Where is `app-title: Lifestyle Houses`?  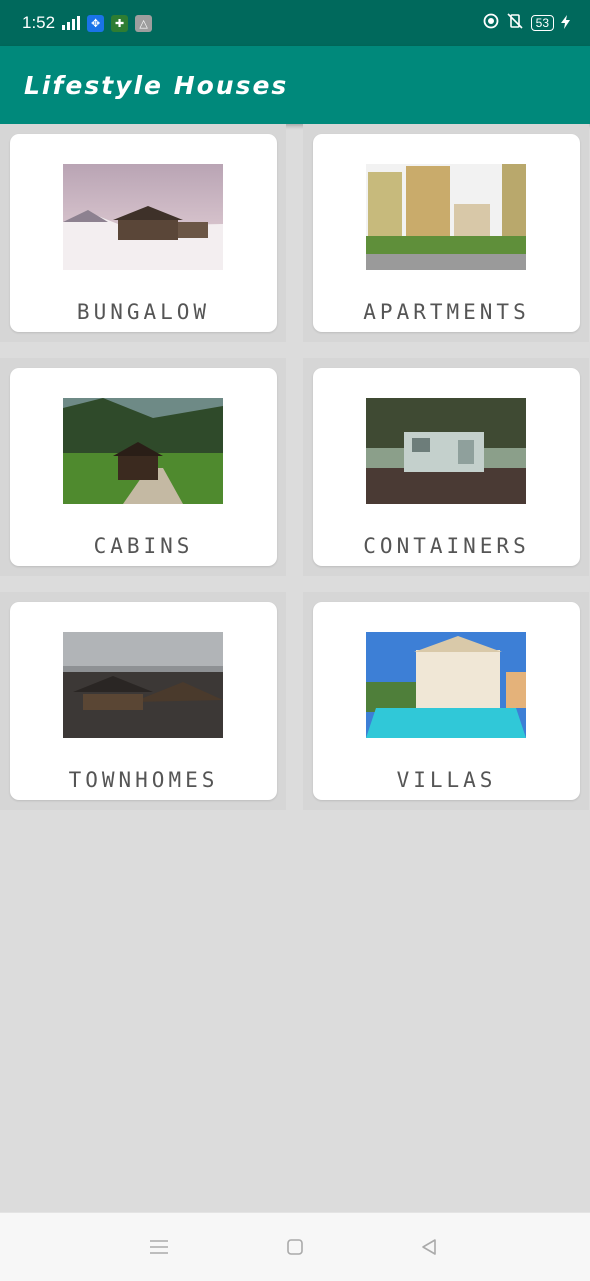
app-title: Lifestyle Houses is located at coordinates (156, 85).